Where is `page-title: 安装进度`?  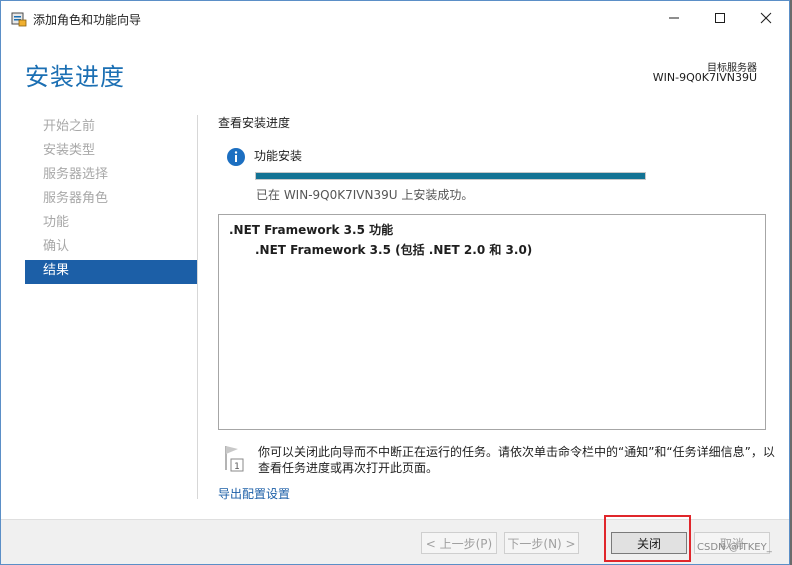
page-title: 安装进度 is located at coordinates (75, 77).